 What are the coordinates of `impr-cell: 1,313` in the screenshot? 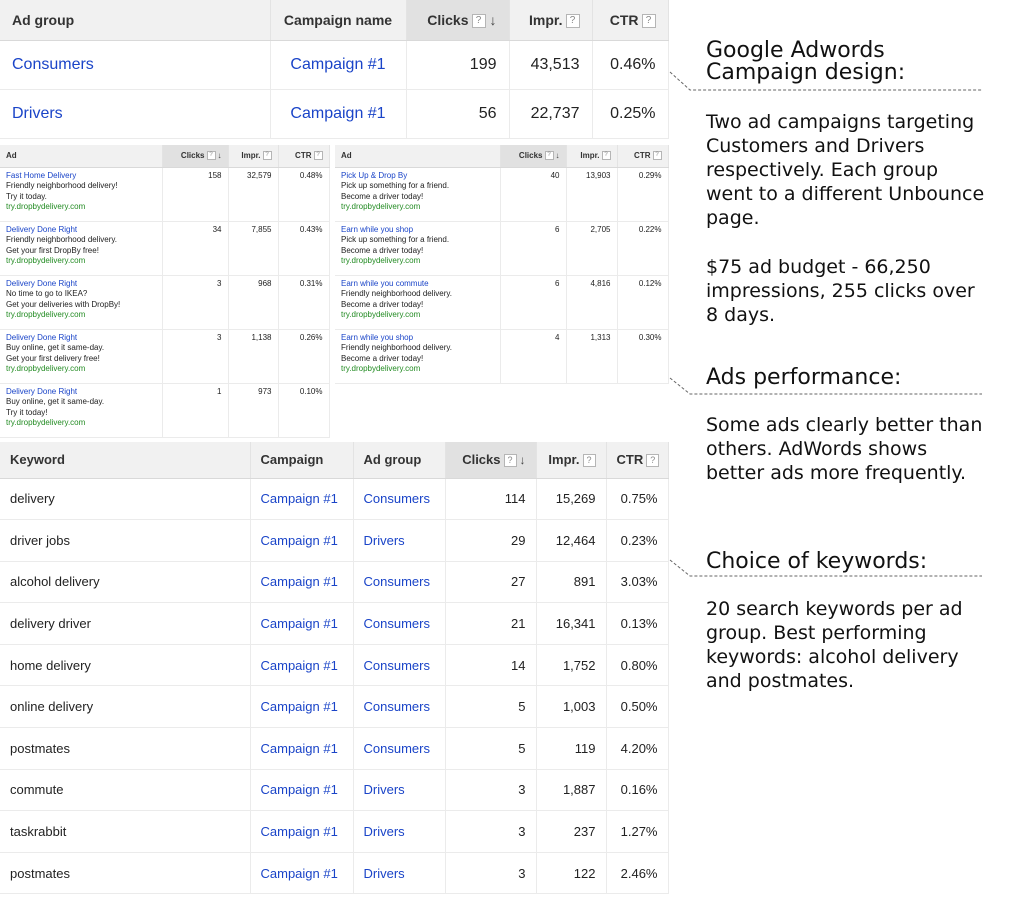 It's located at (592, 356).